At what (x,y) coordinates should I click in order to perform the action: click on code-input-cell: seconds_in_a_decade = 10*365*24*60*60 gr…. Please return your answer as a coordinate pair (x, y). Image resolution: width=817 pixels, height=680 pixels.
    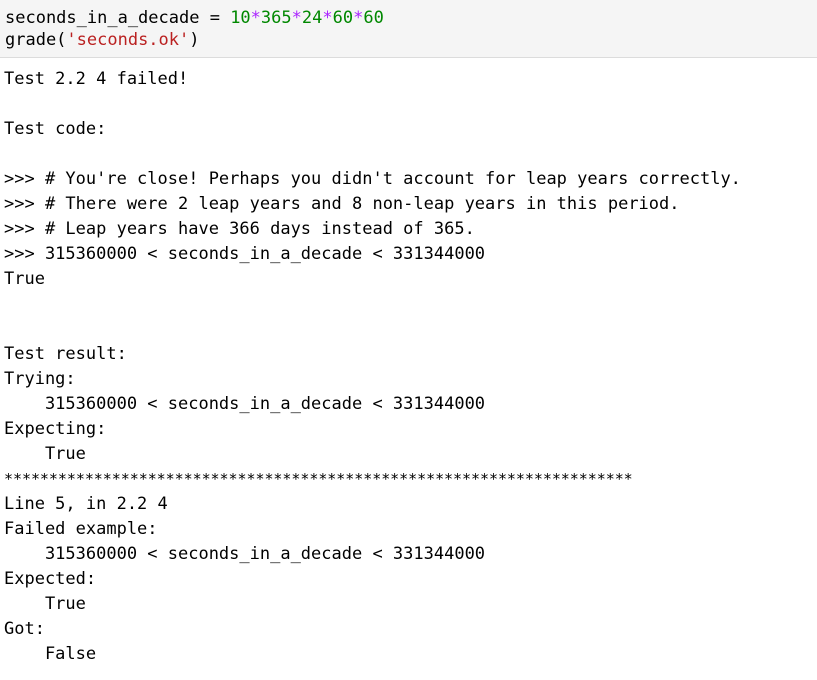
    Looking at the image, I should click on (408, 29).